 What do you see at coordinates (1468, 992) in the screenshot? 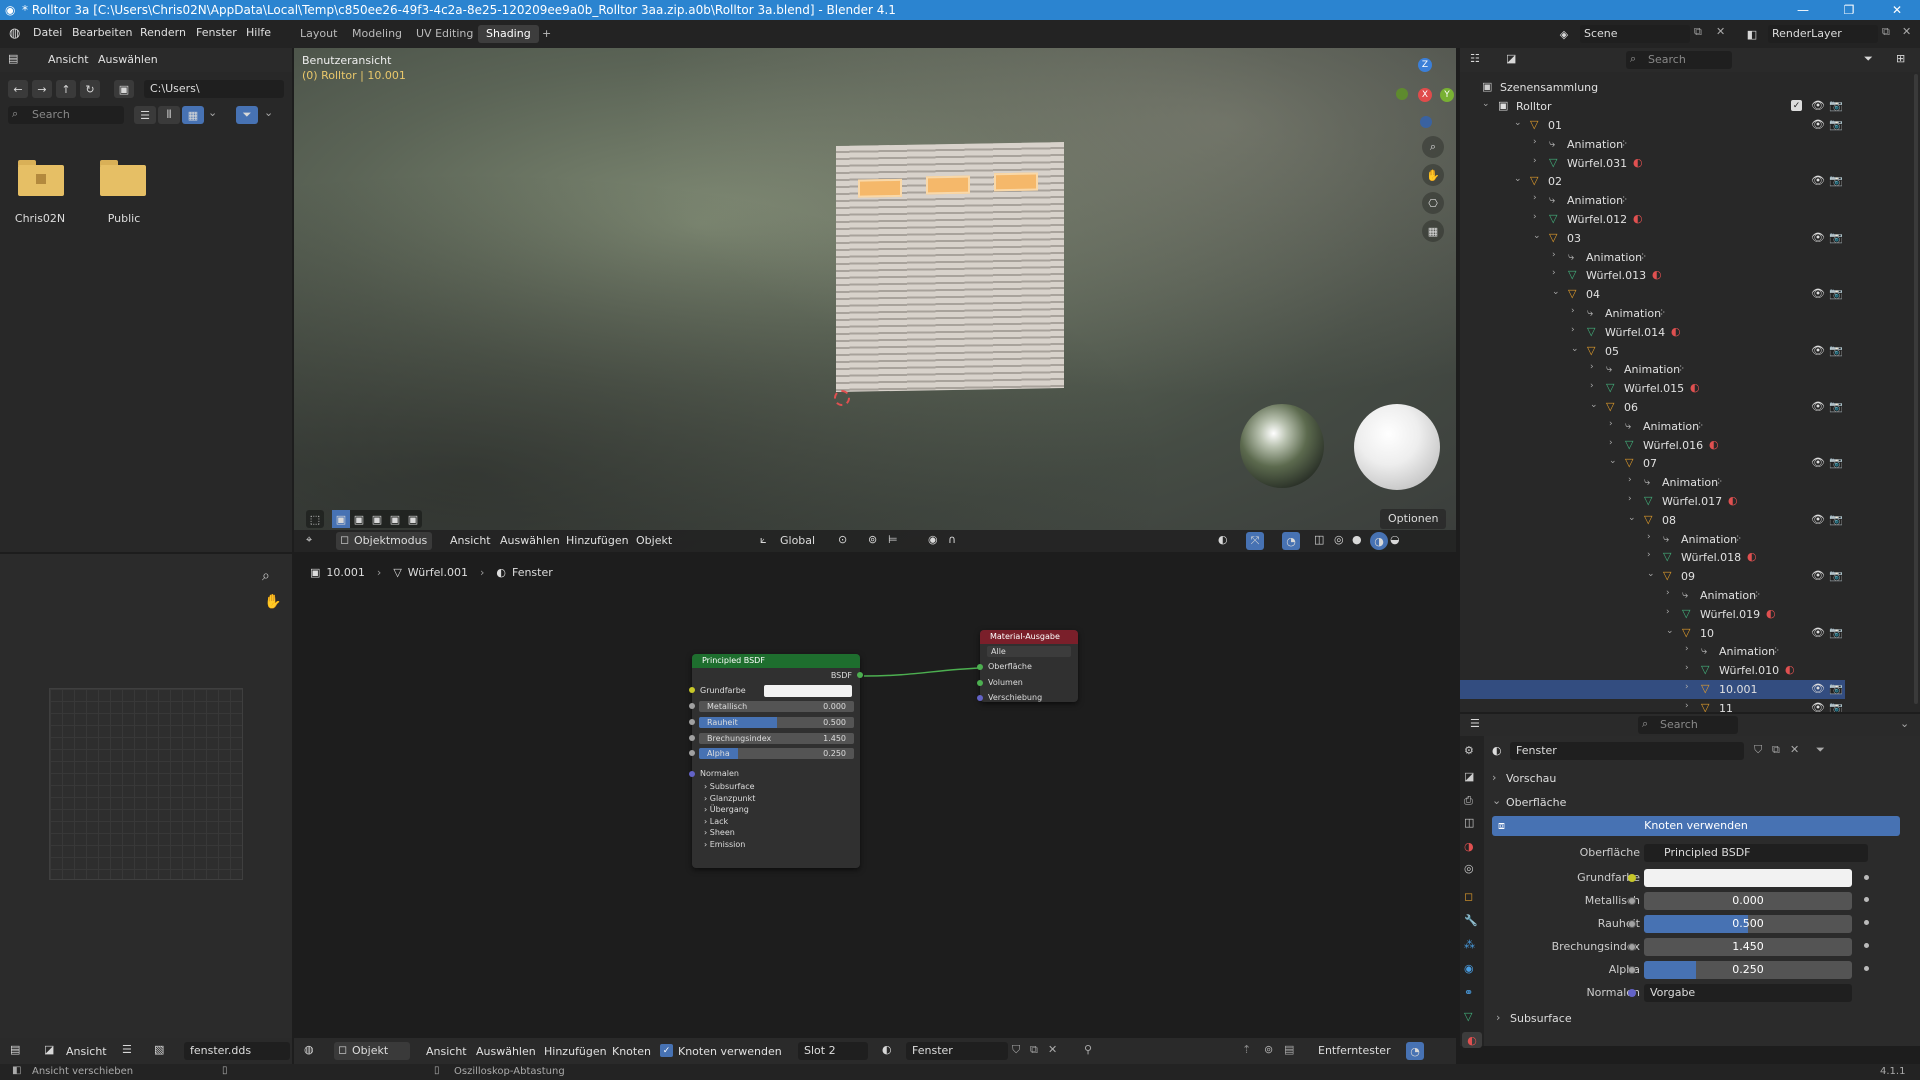
I see `constraints-tab-icon: ⚭` at bounding box center [1468, 992].